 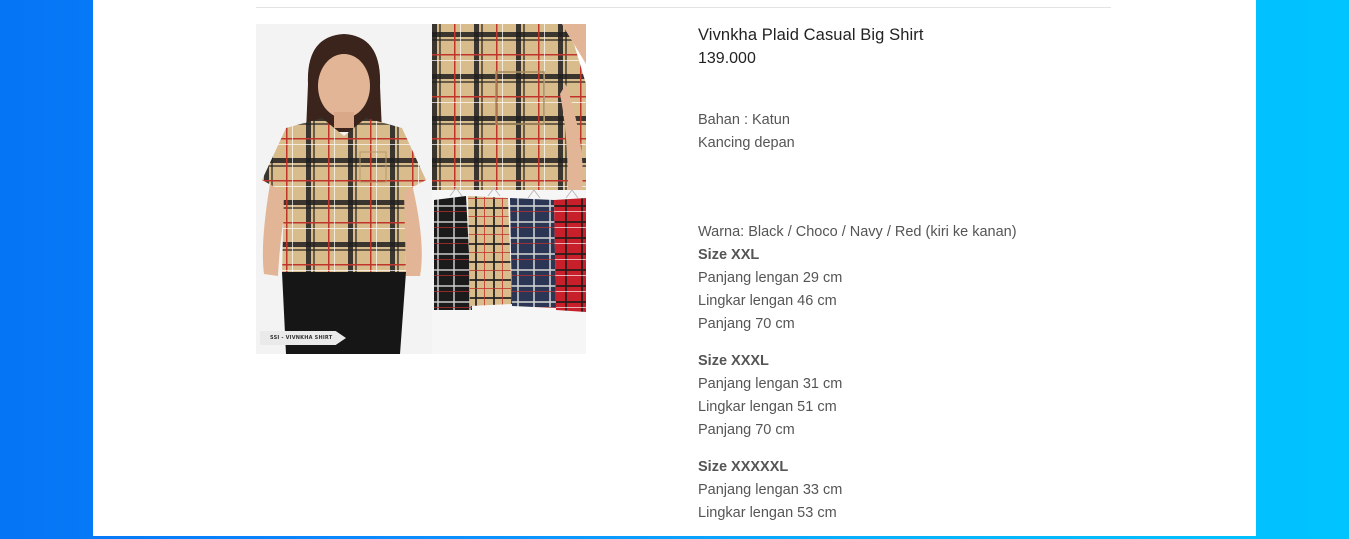 I want to click on product-image: SSI - VIVNKHA SHIRT, so click(x=421, y=189).